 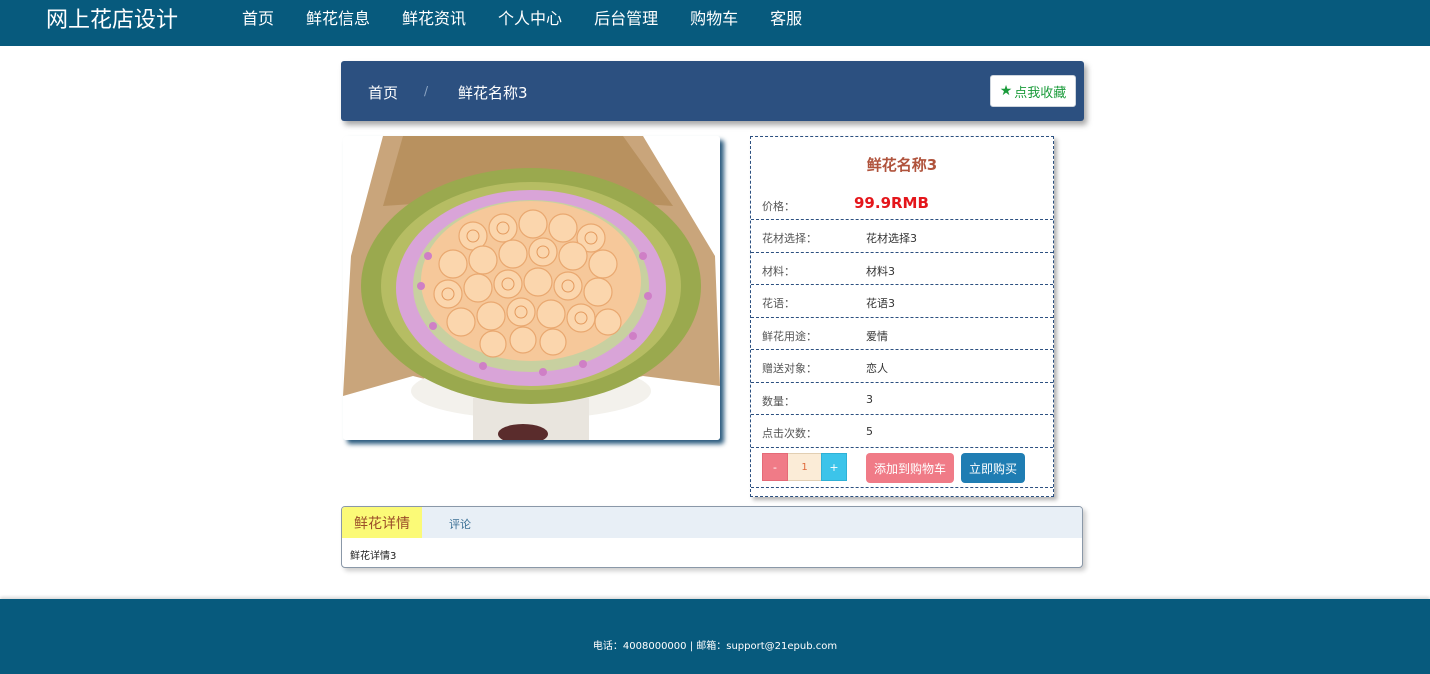 I want to click on top-navbar: 网上花店设计 首页 鲜花信息 鲜花资讯 个人中心 后台管理 购物车 客服, so click(x=715, y=27).